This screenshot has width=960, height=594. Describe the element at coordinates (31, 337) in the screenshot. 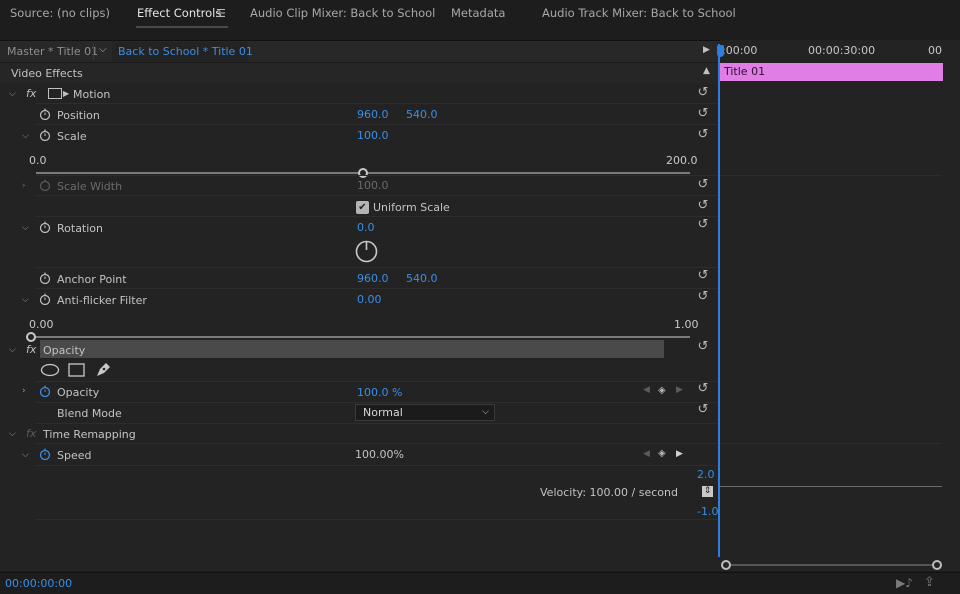

I see `antiflicker-slider-handle` at that location.